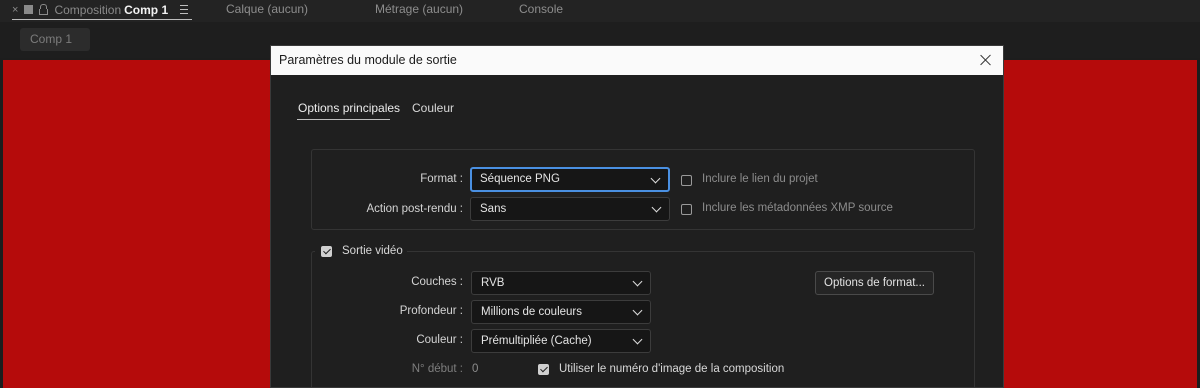 This screenshot has width=1200, height=388. What do you see at coordinates (419, 9) in the screenshot?
I see `tab-footage: Métrage (aucun)` at bounding box center [419, 9].